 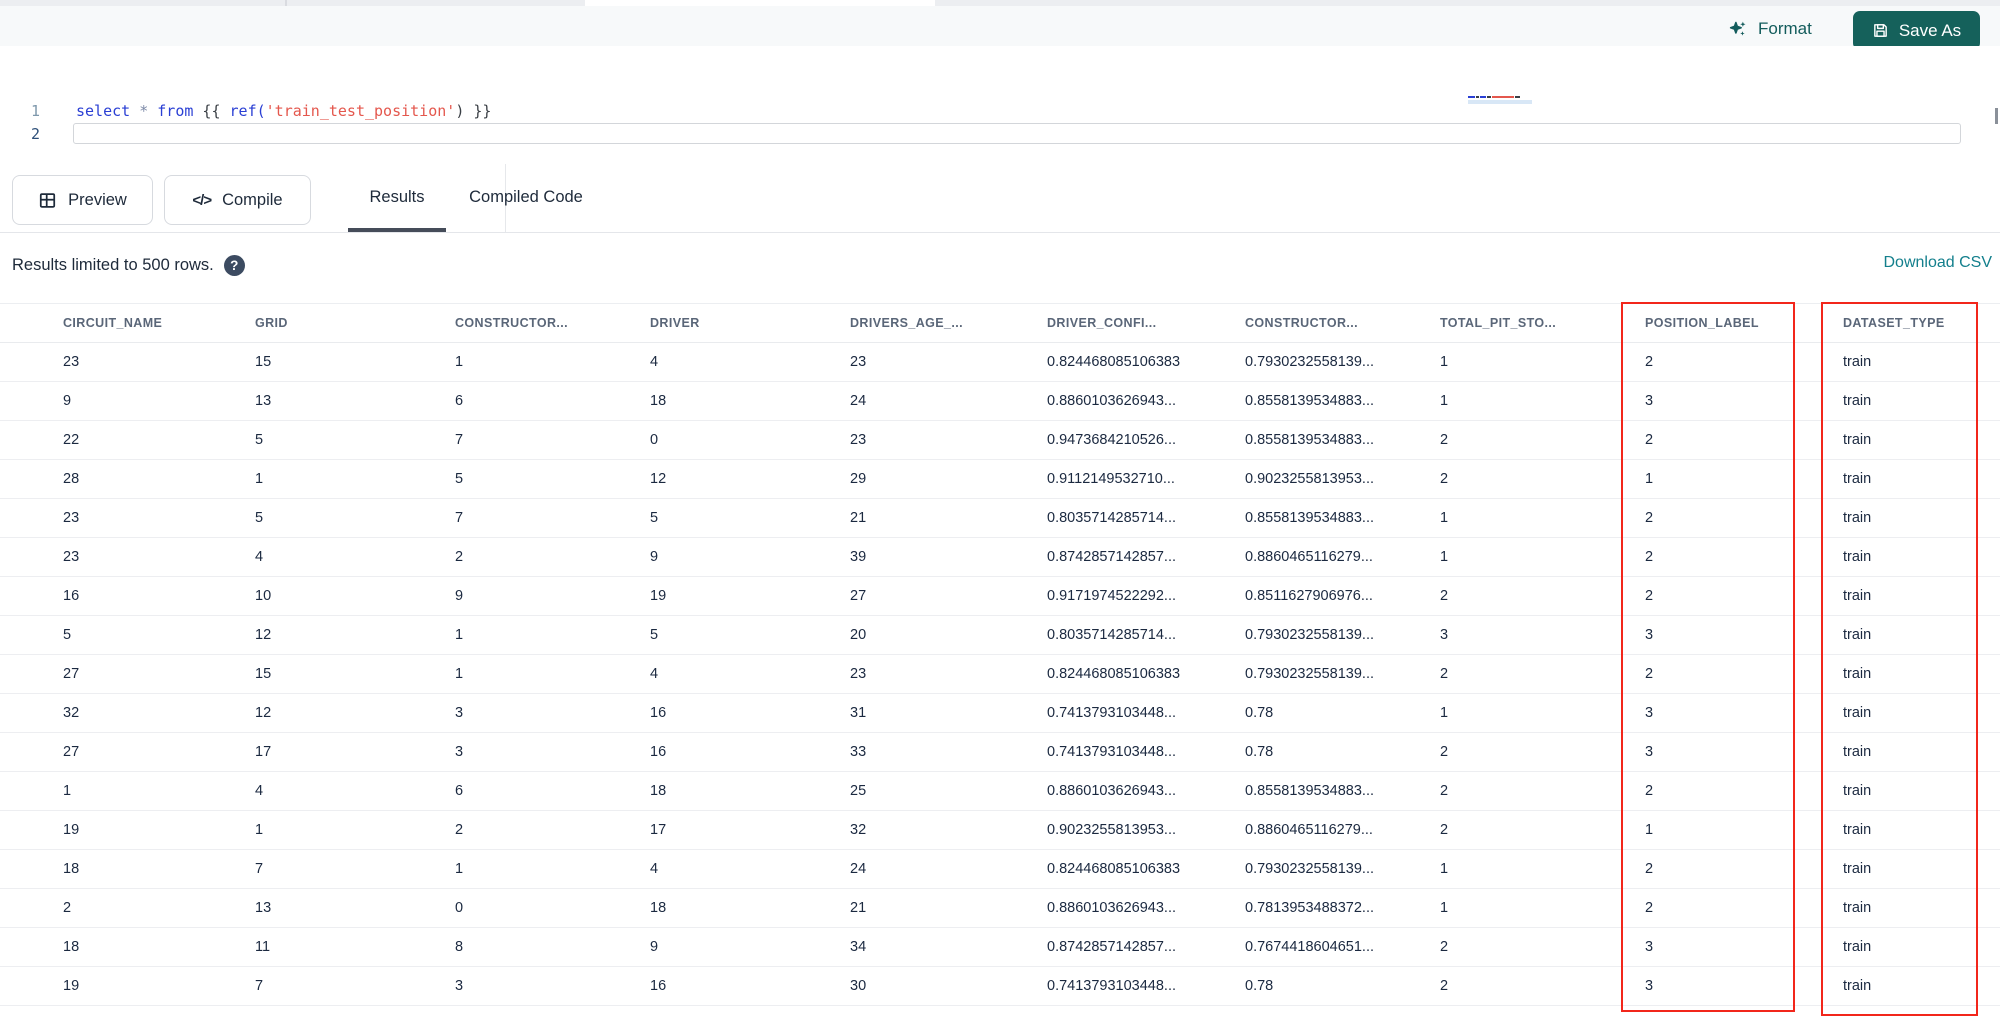 What do you see at coordinates (397, 197) in the screenshot?
I see `tab-results: Results` at bounding box center [397, 197].